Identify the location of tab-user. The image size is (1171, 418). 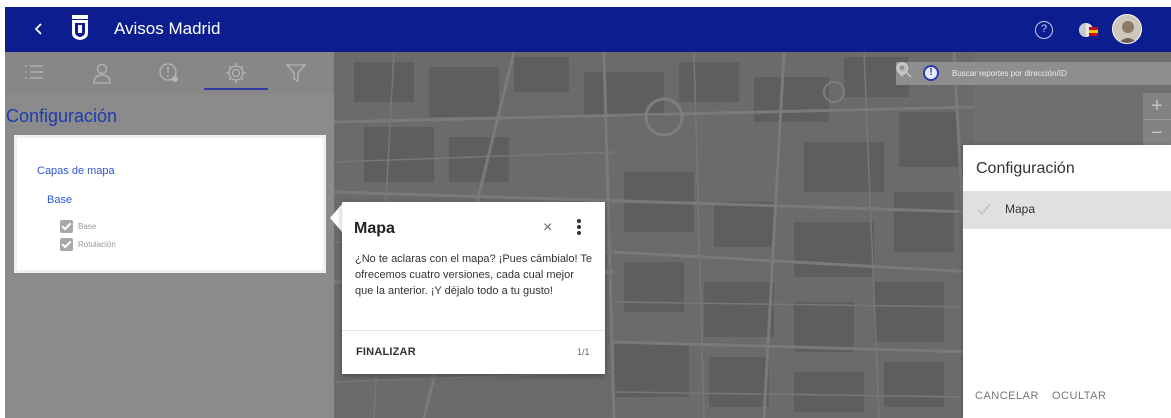
(102, 73).